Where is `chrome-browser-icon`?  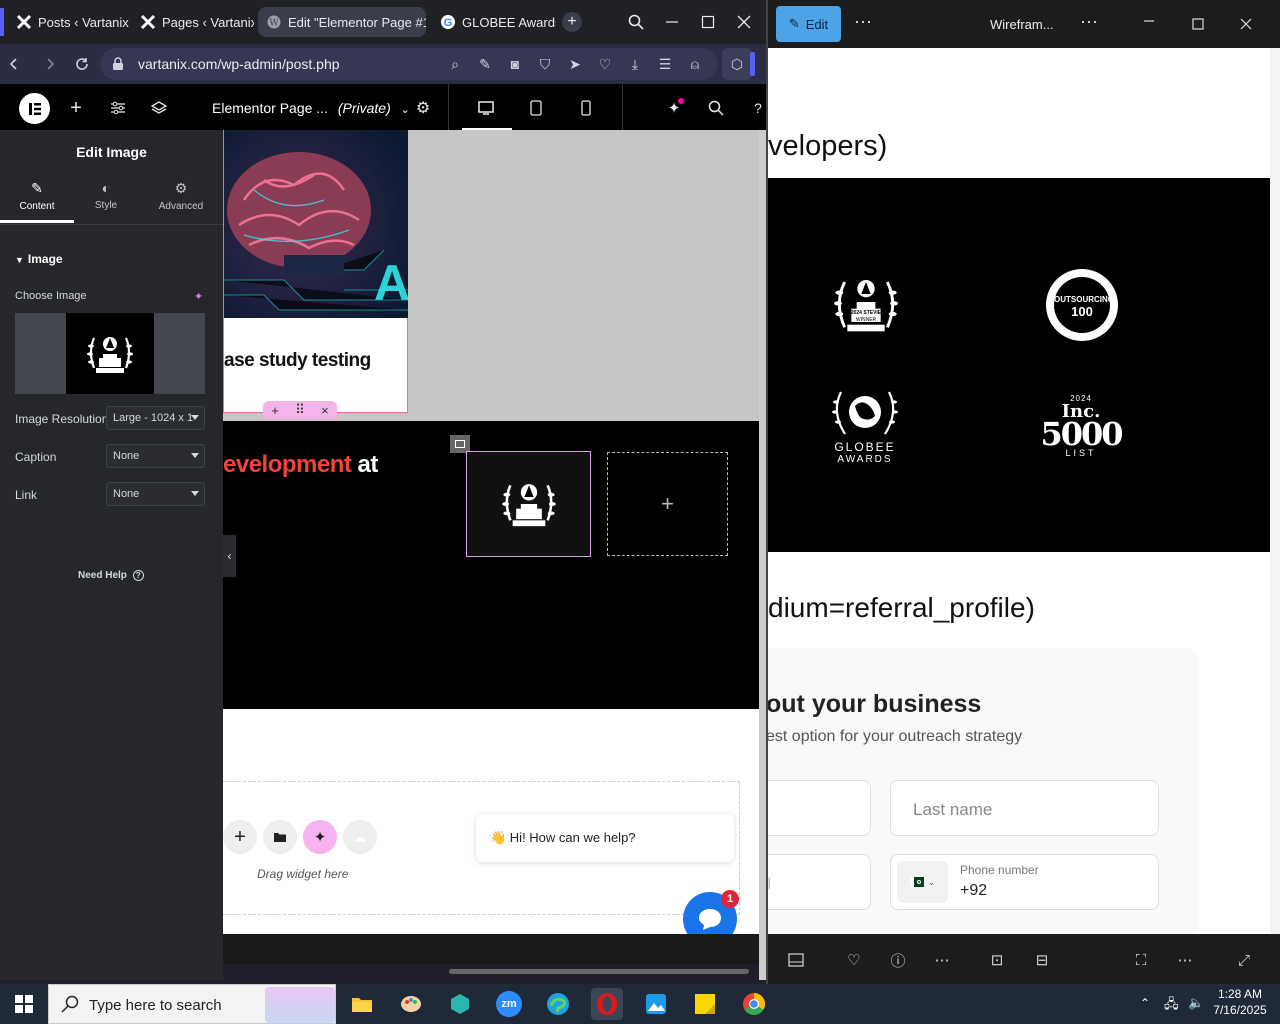 chrome-browser-icon is located at coordinates (754, 1004).